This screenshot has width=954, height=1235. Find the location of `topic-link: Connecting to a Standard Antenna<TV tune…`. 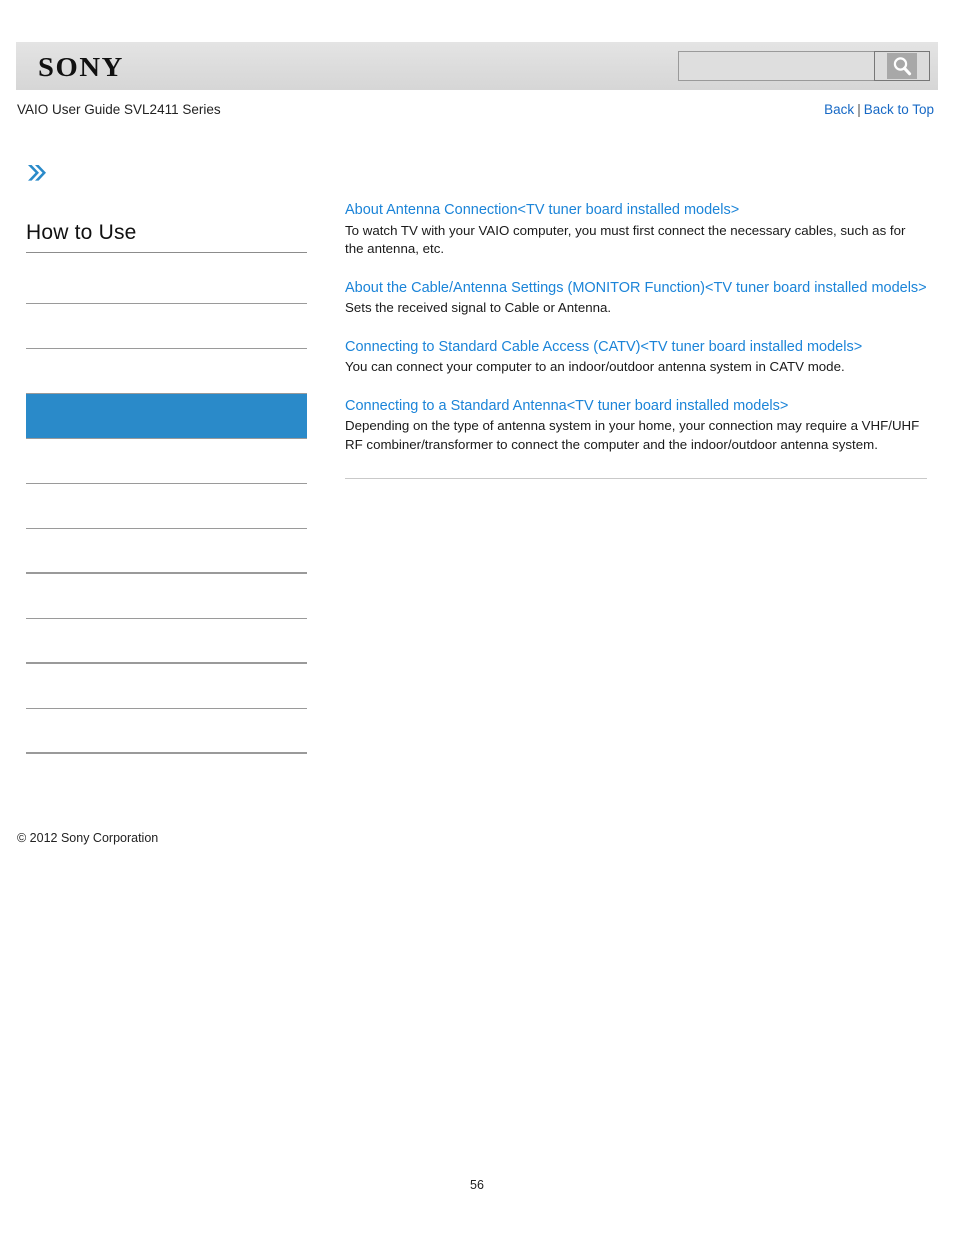

topic-link: Connecting to a Standard Antenna<TV tune… is located at coordinates (636, 406).